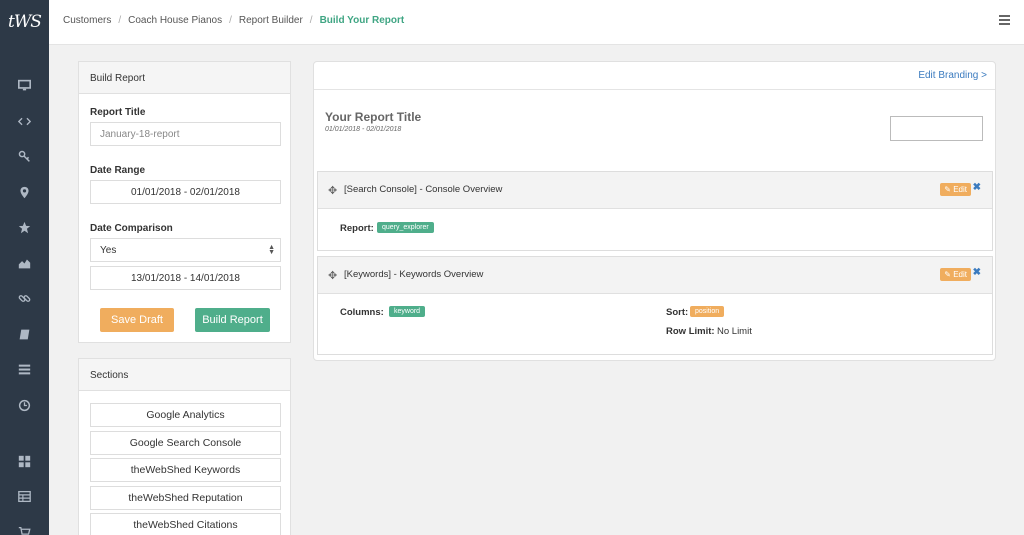 Image resolution: width=1024 pixels, height=535 pixels. I want to click on app-logo: tWS, so click(25, 22).